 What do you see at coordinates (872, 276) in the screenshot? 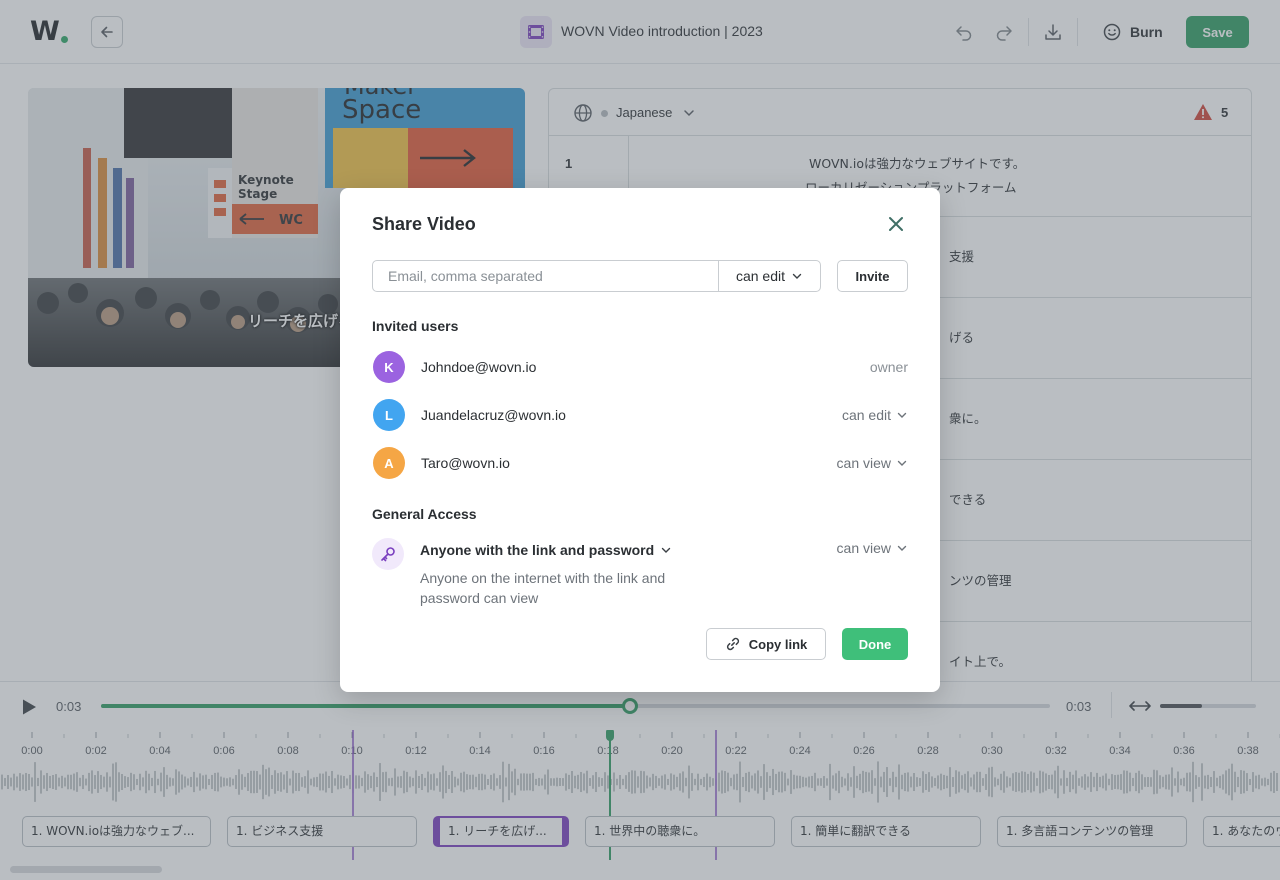
I see `invite-button: Invite` at bounding box center [872, 276].